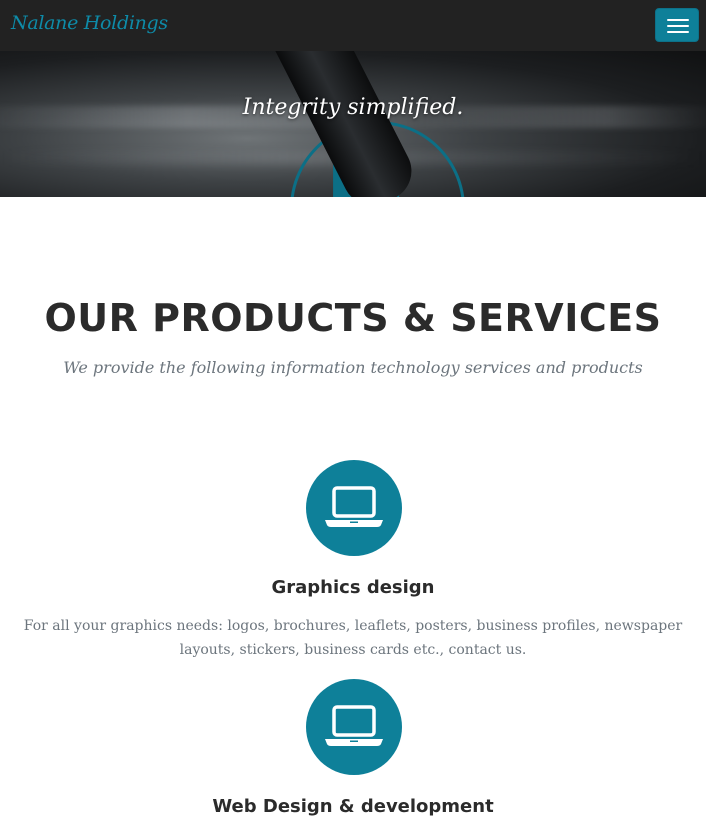 The width and height of the screenshot is (706, 833). Describe the element at coordinates (353, 318) in the screenshot. I see `section-title: OUR PRODUCTS & SERVICES` at that location.